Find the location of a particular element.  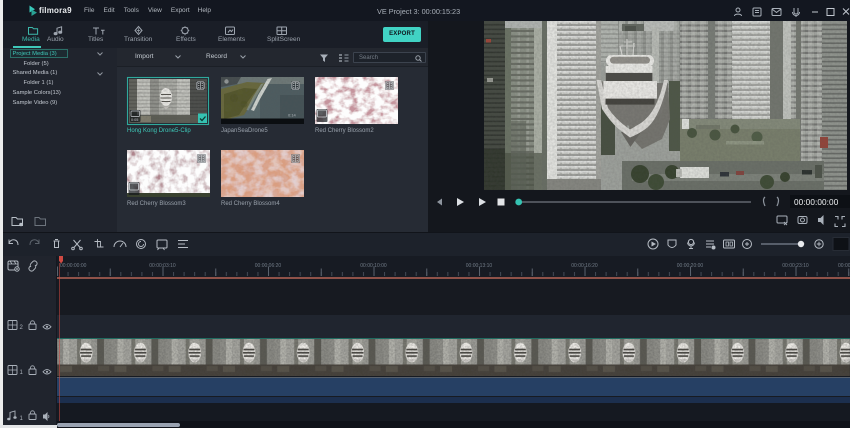

svg-text: 00:00:06:20 is located at coordinates (268, 266).